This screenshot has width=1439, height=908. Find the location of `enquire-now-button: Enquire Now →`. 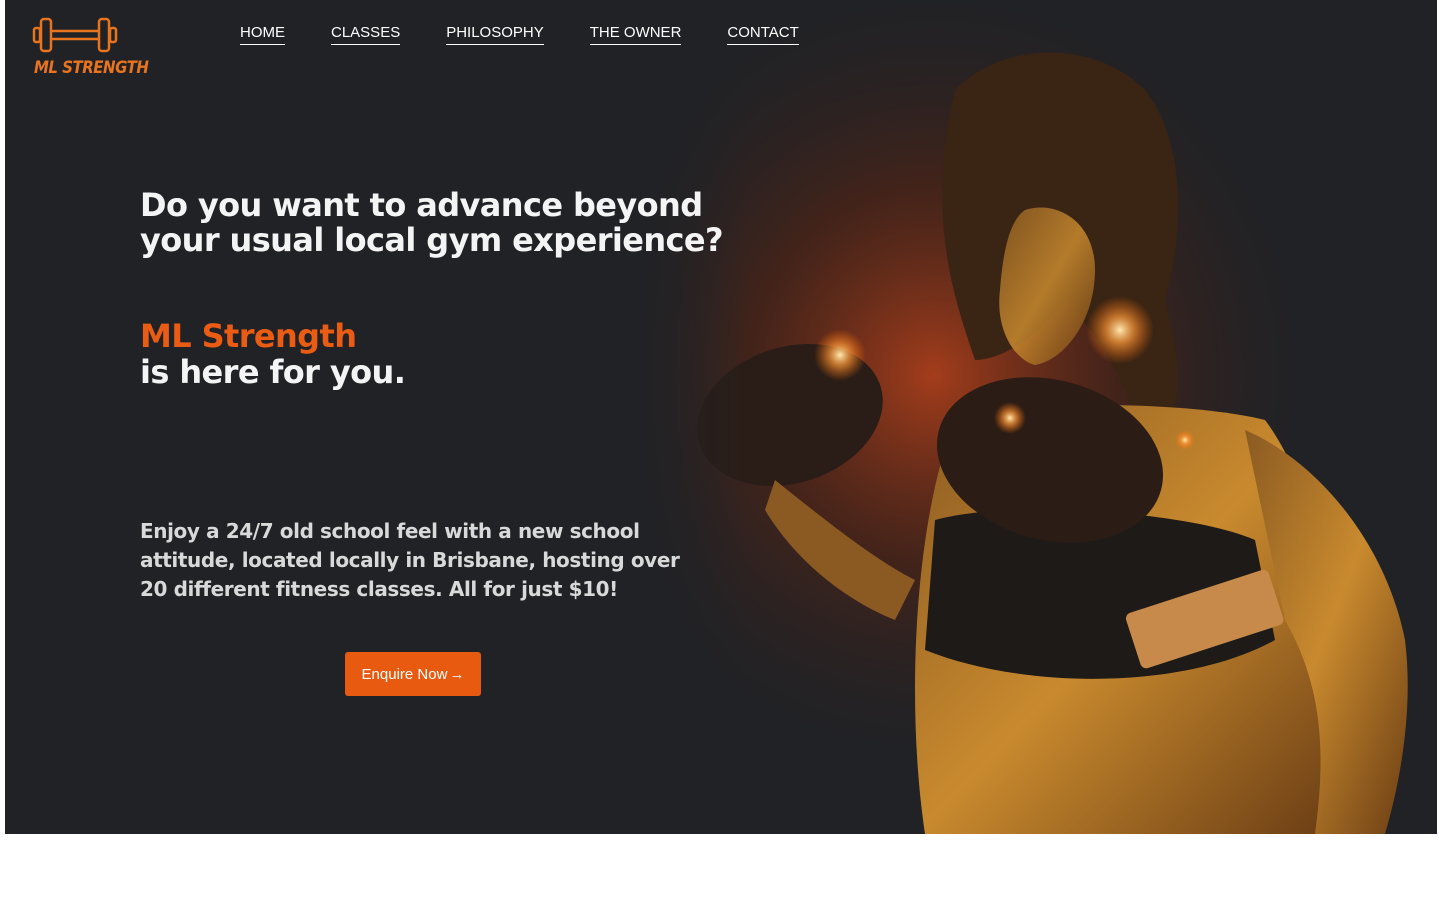

enquire-now-button: Enquire Now → is located at coordinates (413, 674).